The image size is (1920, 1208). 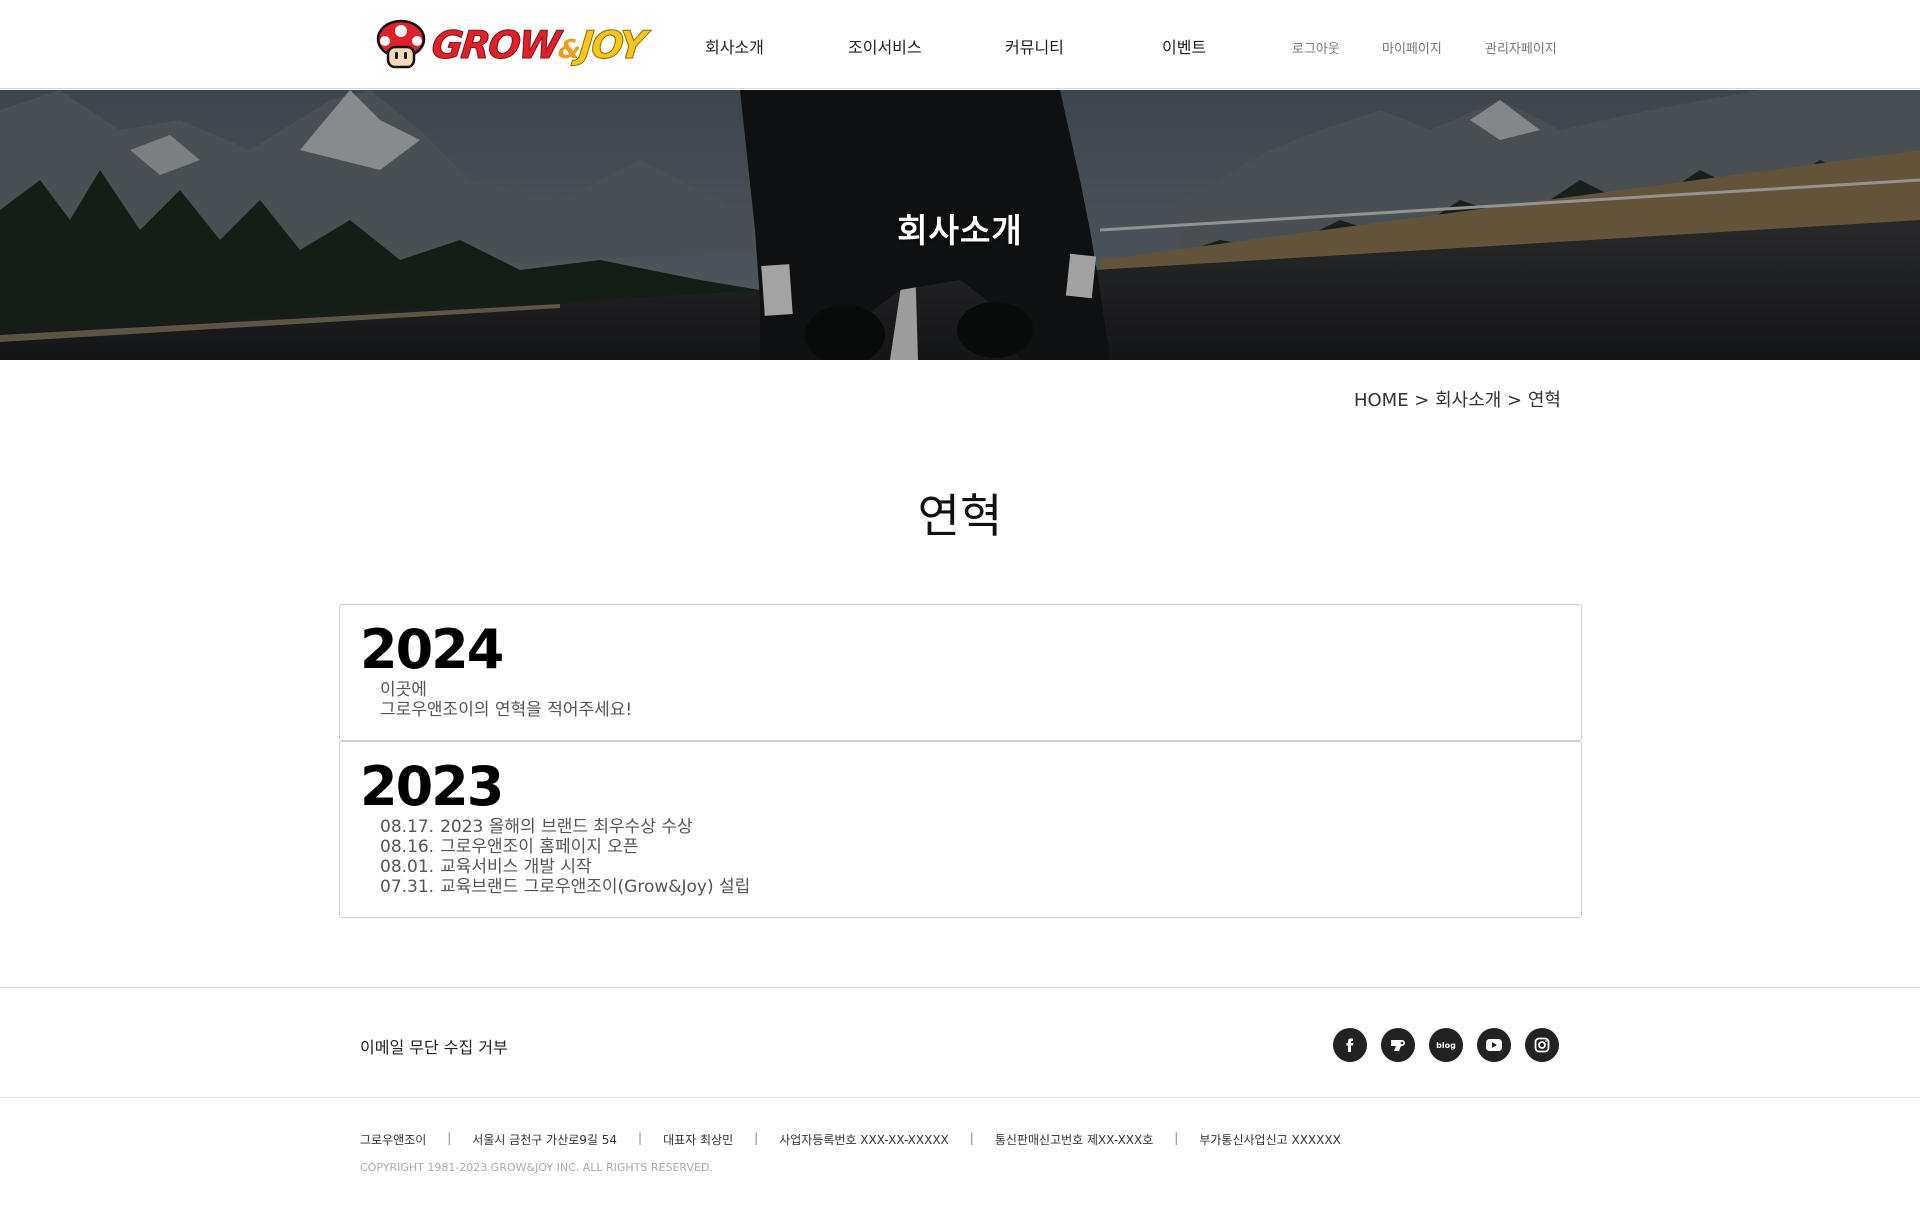 I want to click on kakao-story-glyph, so click(x=1398, y=1045).